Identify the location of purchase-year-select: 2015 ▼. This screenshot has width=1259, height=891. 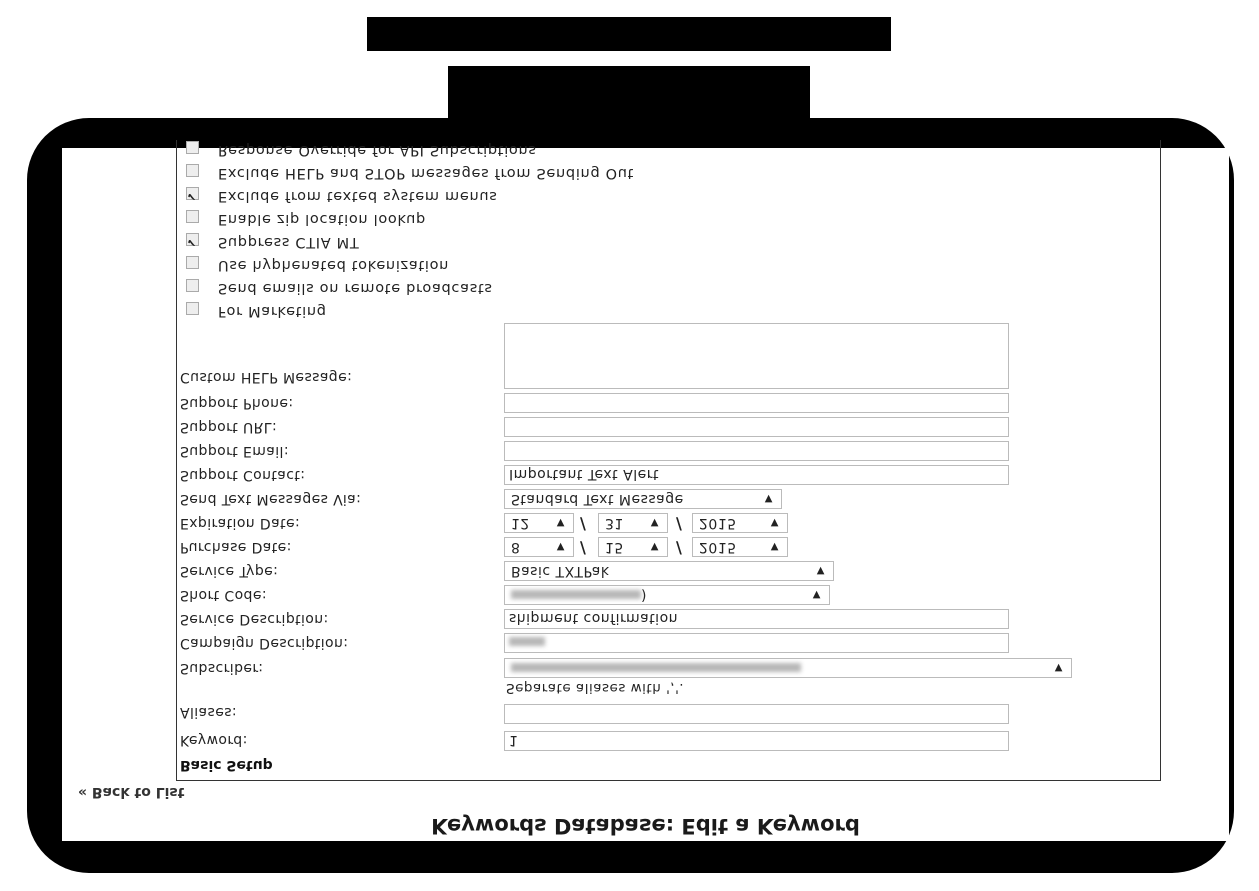
(740, 547).